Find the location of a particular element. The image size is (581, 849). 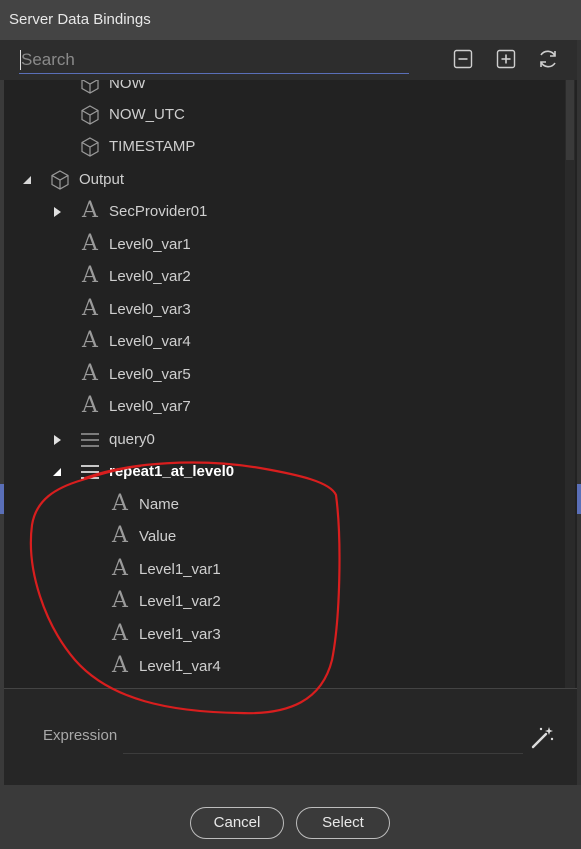

search-input is located at coordinates (214, 60).